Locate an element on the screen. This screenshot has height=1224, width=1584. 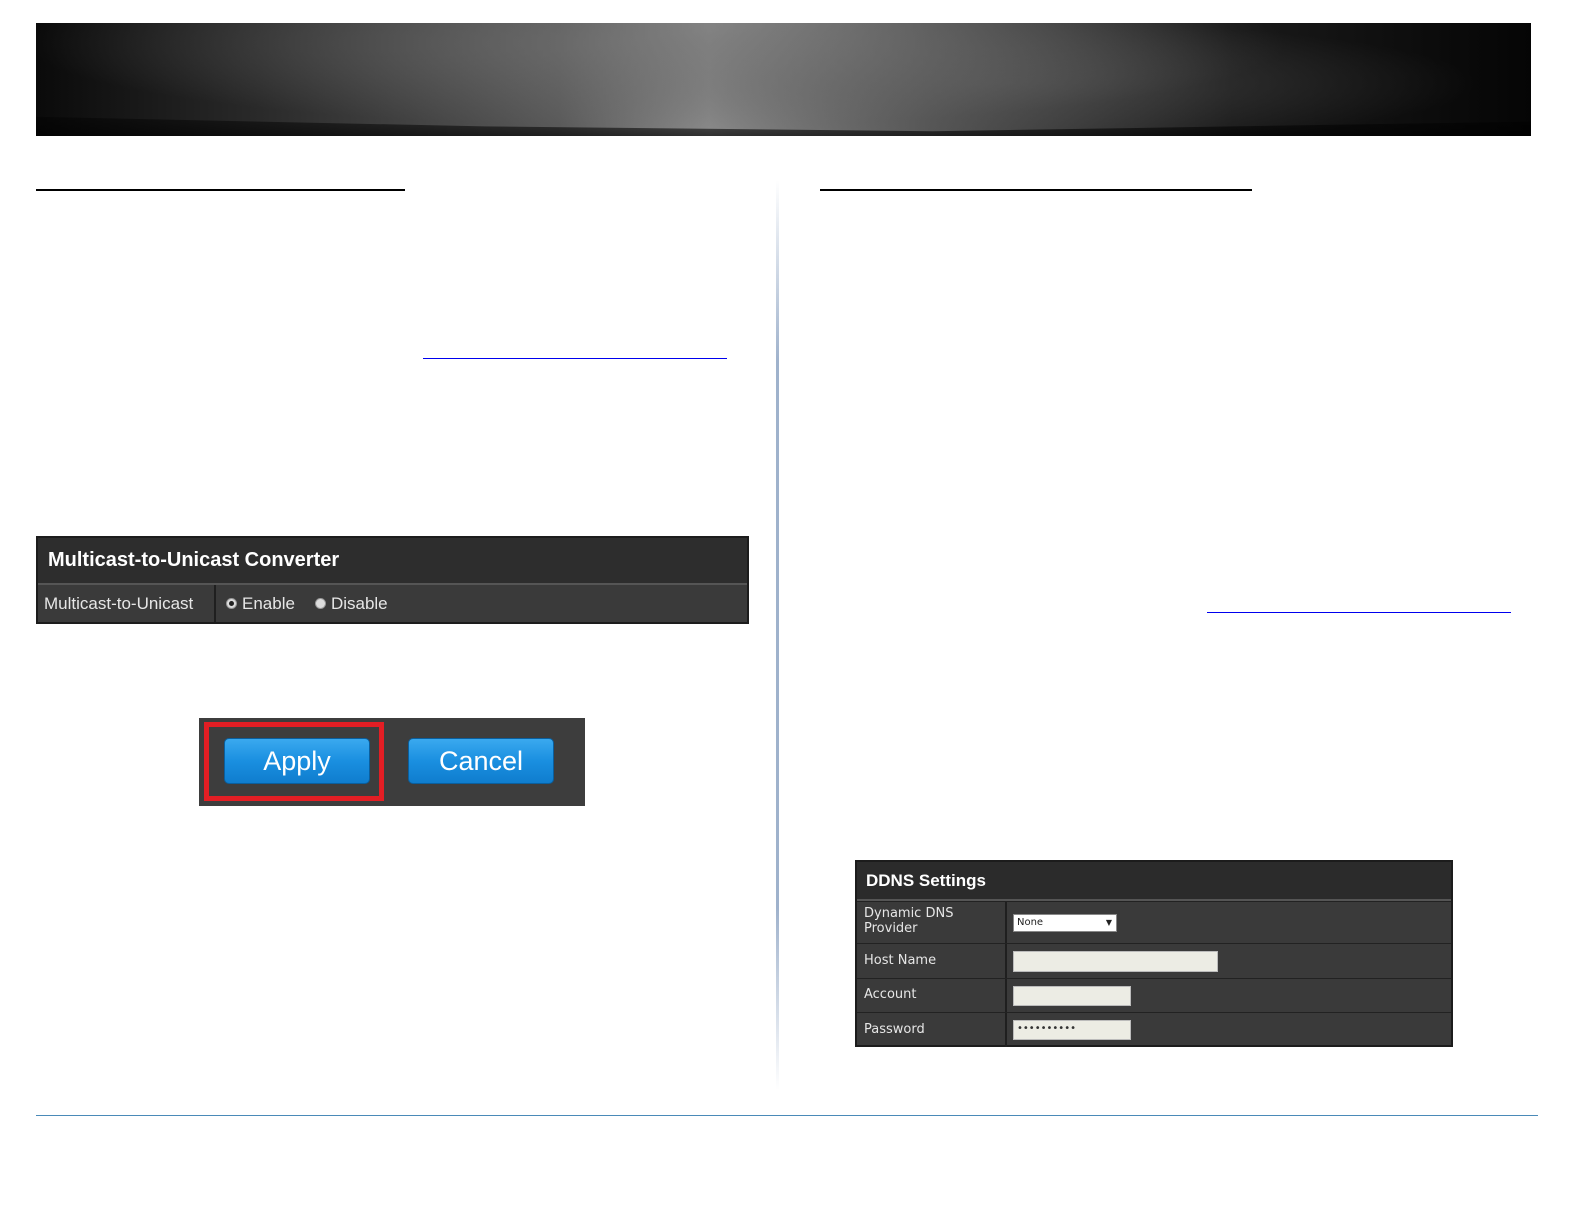
ddns-password-label: Password is located at coordinates (932, 1030).